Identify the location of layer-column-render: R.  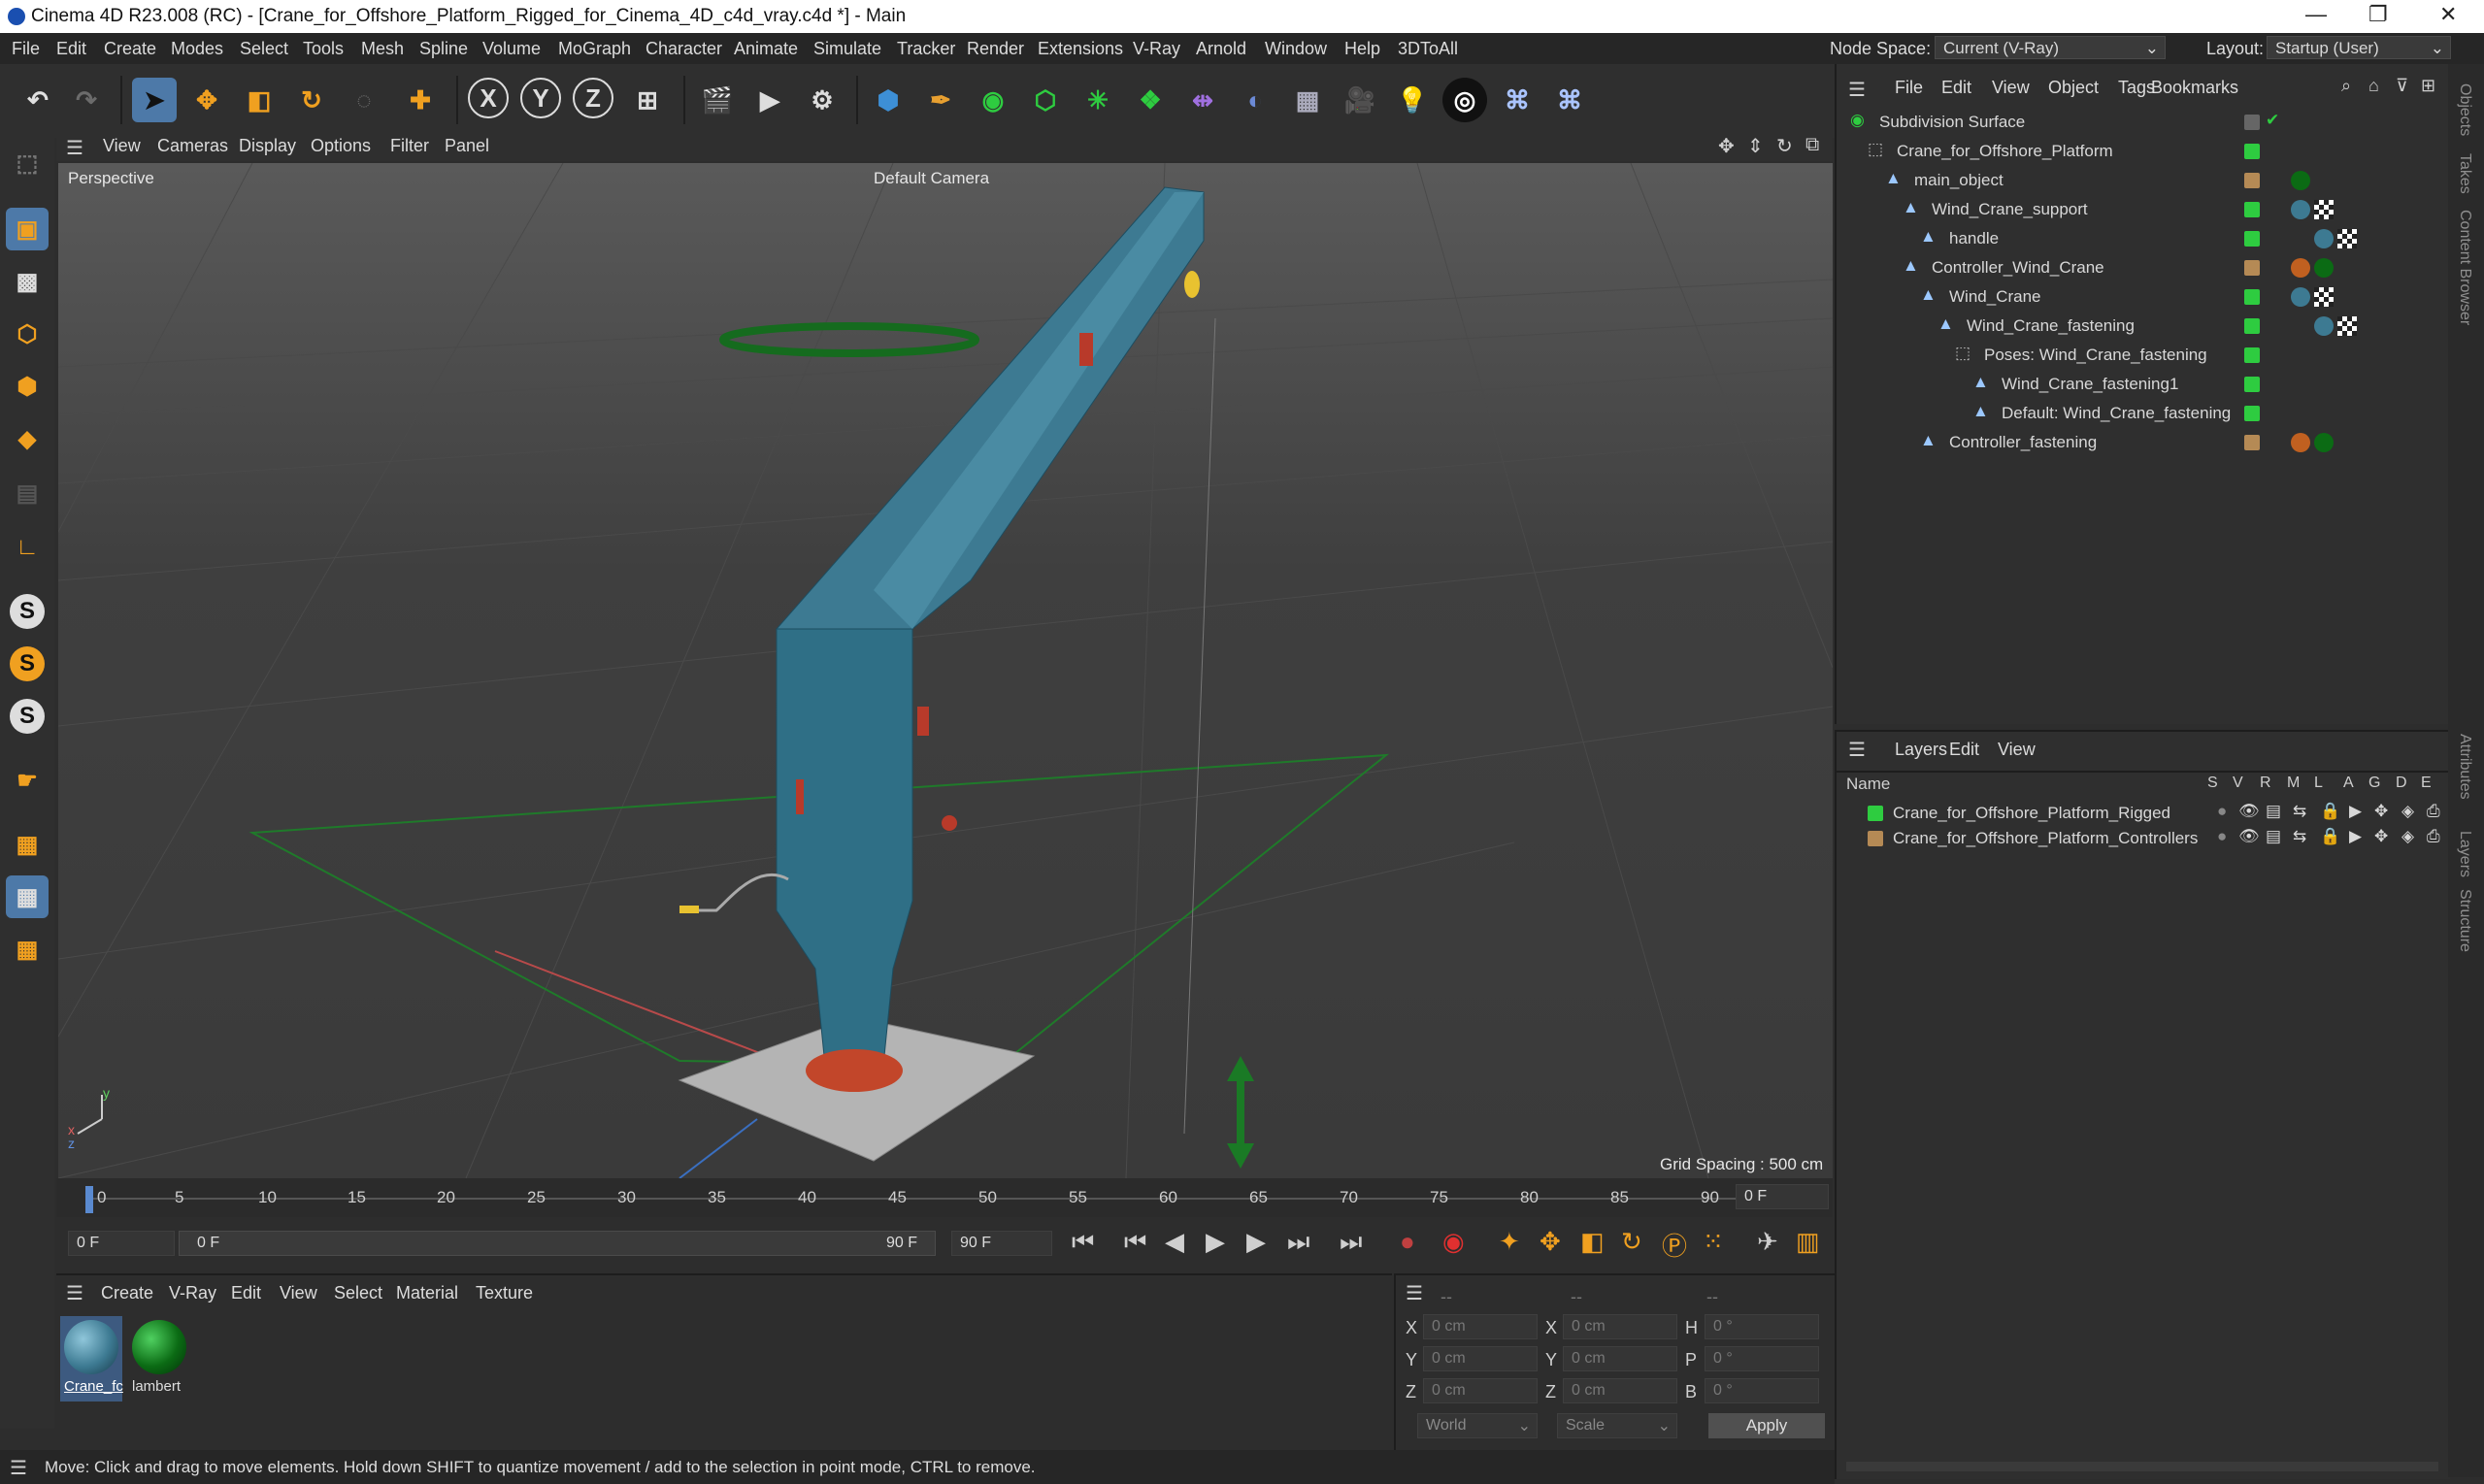
(2265, 783).